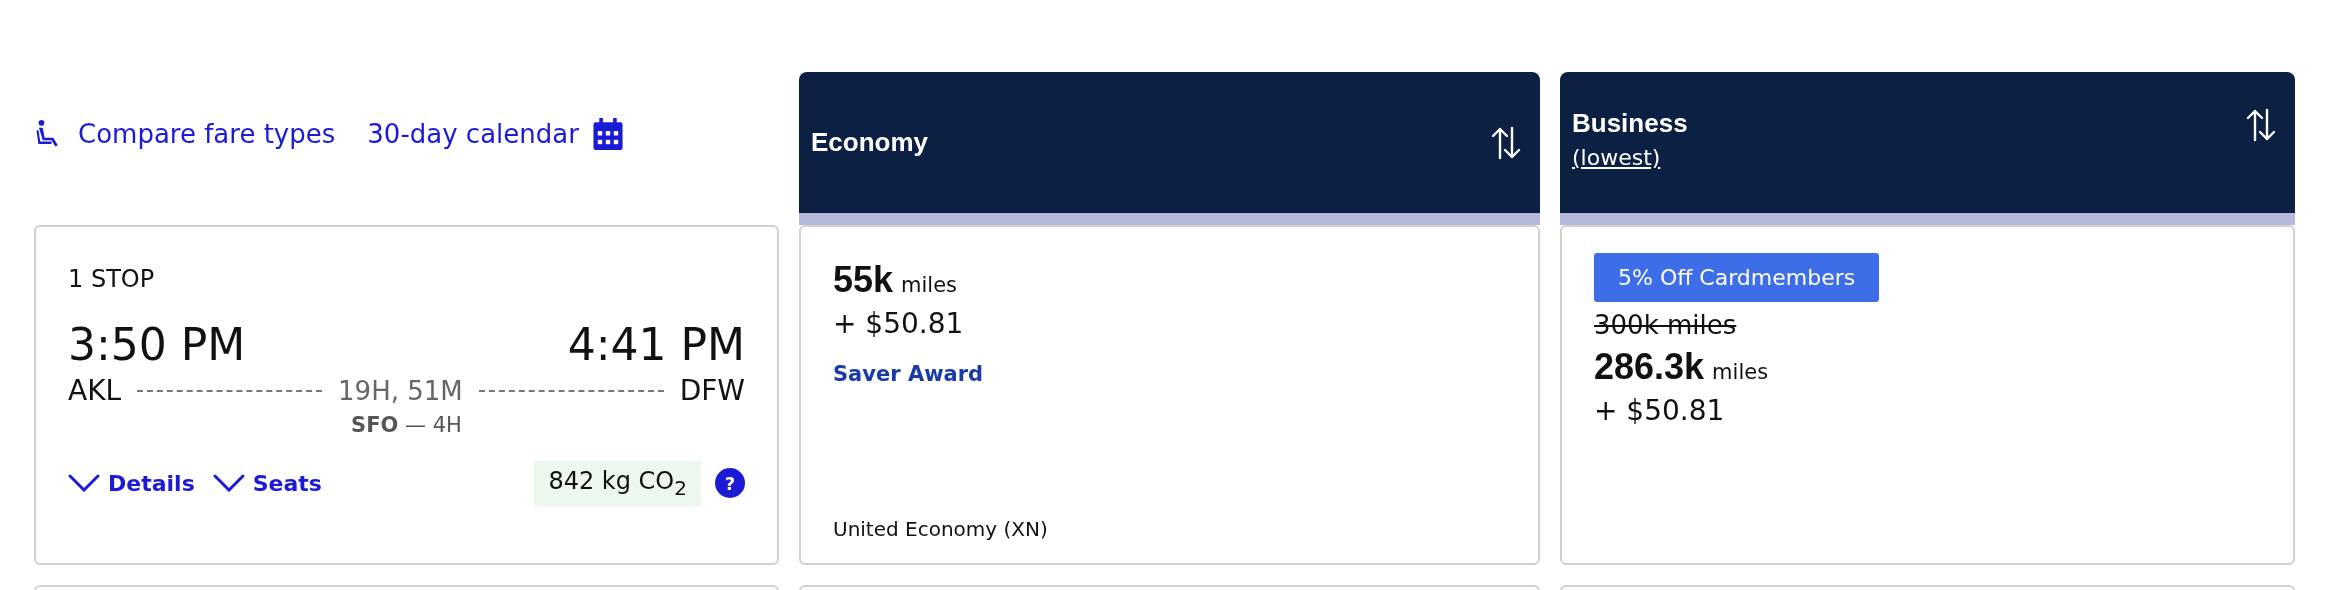 The image size is (2340, 590). What do you see at coordinates (406, 425) in the screenshot?
I see `layover-label: SFO — 4H` at bounding box center [406, 425].